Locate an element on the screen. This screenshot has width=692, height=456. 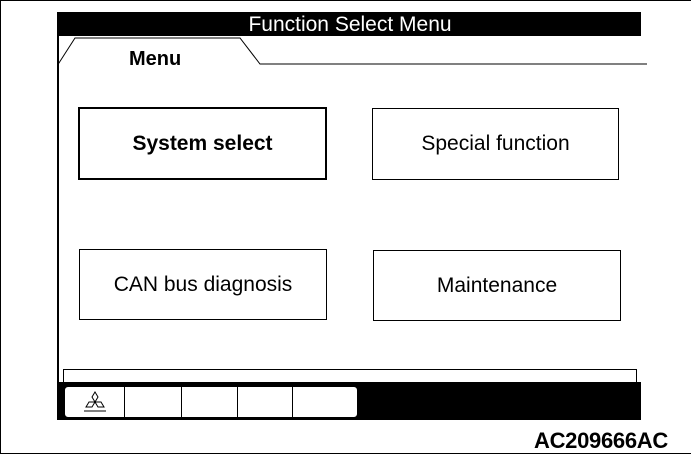
content-area-rule is located at coordinates (350, 376).